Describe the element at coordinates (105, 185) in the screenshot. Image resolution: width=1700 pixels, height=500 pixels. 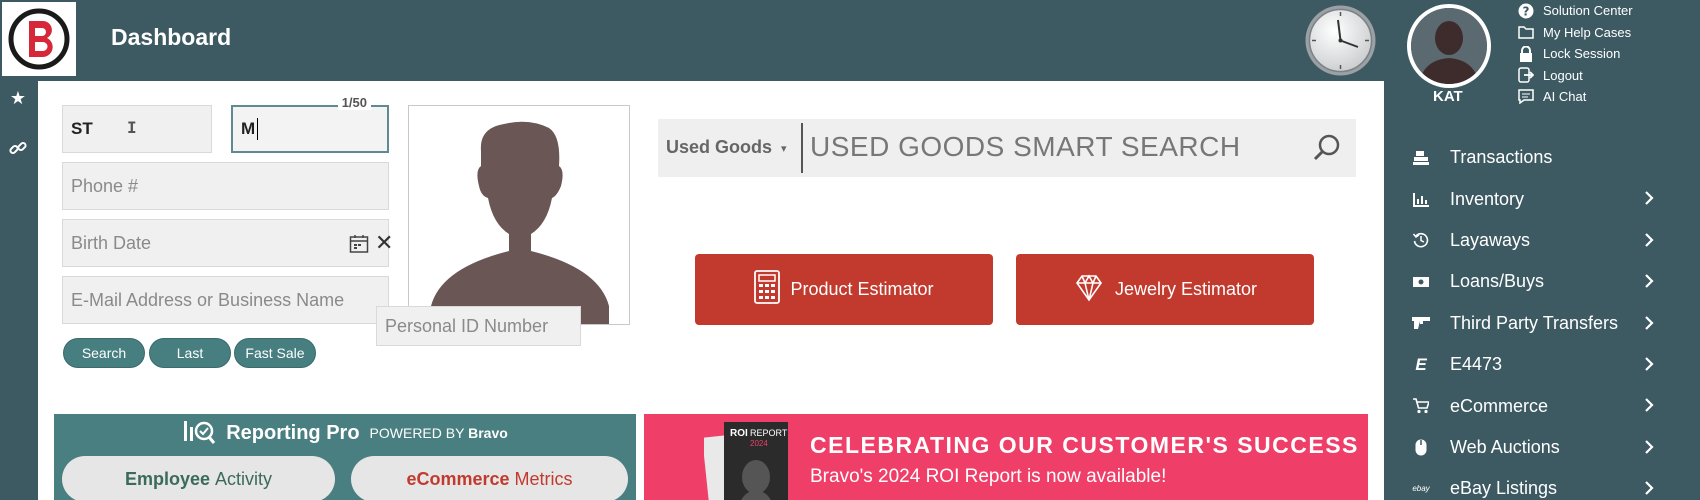
I see `phone-placeholder: Phone #` at that location.